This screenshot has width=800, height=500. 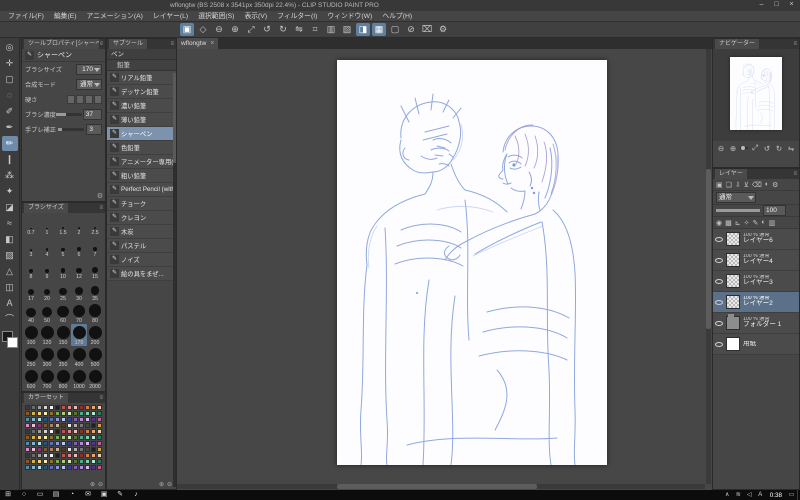 What do you see at coordinates (10, 79) in the screenshot?
I see `selection-tool: ▢` at bounding box center [10, 79].